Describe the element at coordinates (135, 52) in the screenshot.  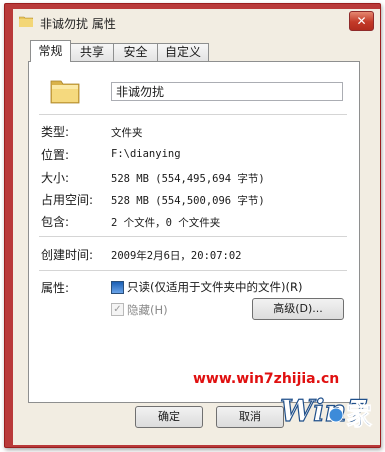
I see `tab-security: 安全` at that location.